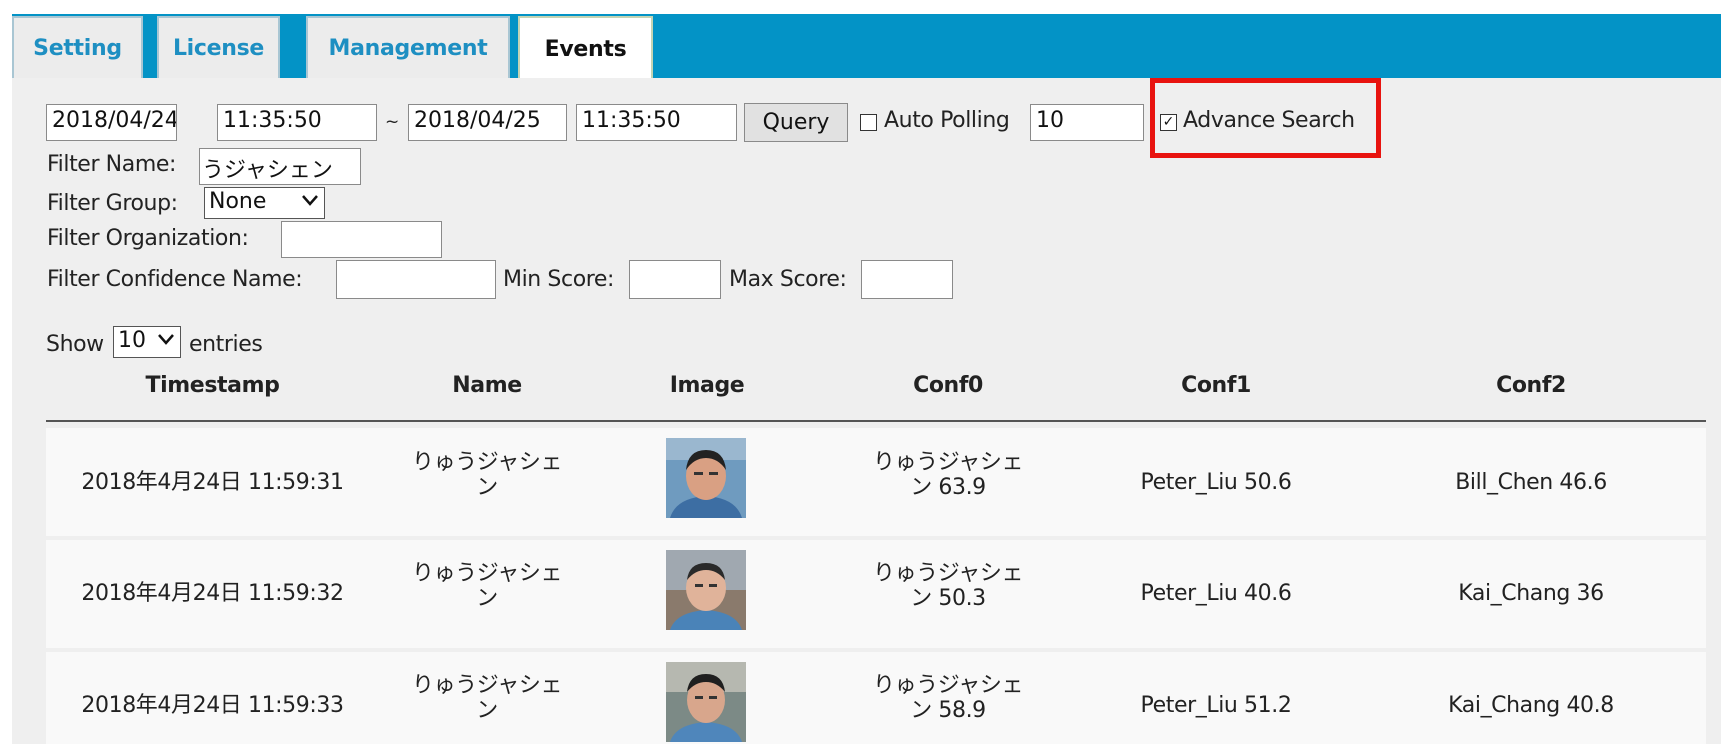 The width and height of the screenshot is (1721, 744). I want to click on tab-events: Events, so click(585, 48).